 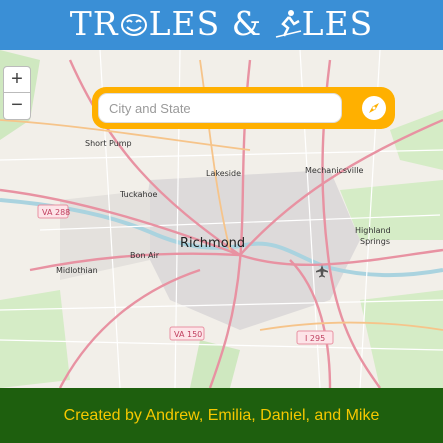 What do you see at coordinates (373, 230) in the screenshot?
I see `map-label-highland: Highland` at bounding box center [373, 230].